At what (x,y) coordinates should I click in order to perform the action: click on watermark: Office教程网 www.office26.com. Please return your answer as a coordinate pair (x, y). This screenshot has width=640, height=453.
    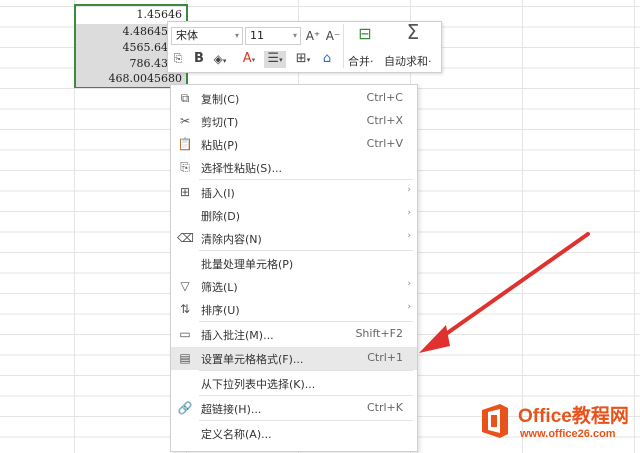
    Looking at the image, I should click on (557, 423).